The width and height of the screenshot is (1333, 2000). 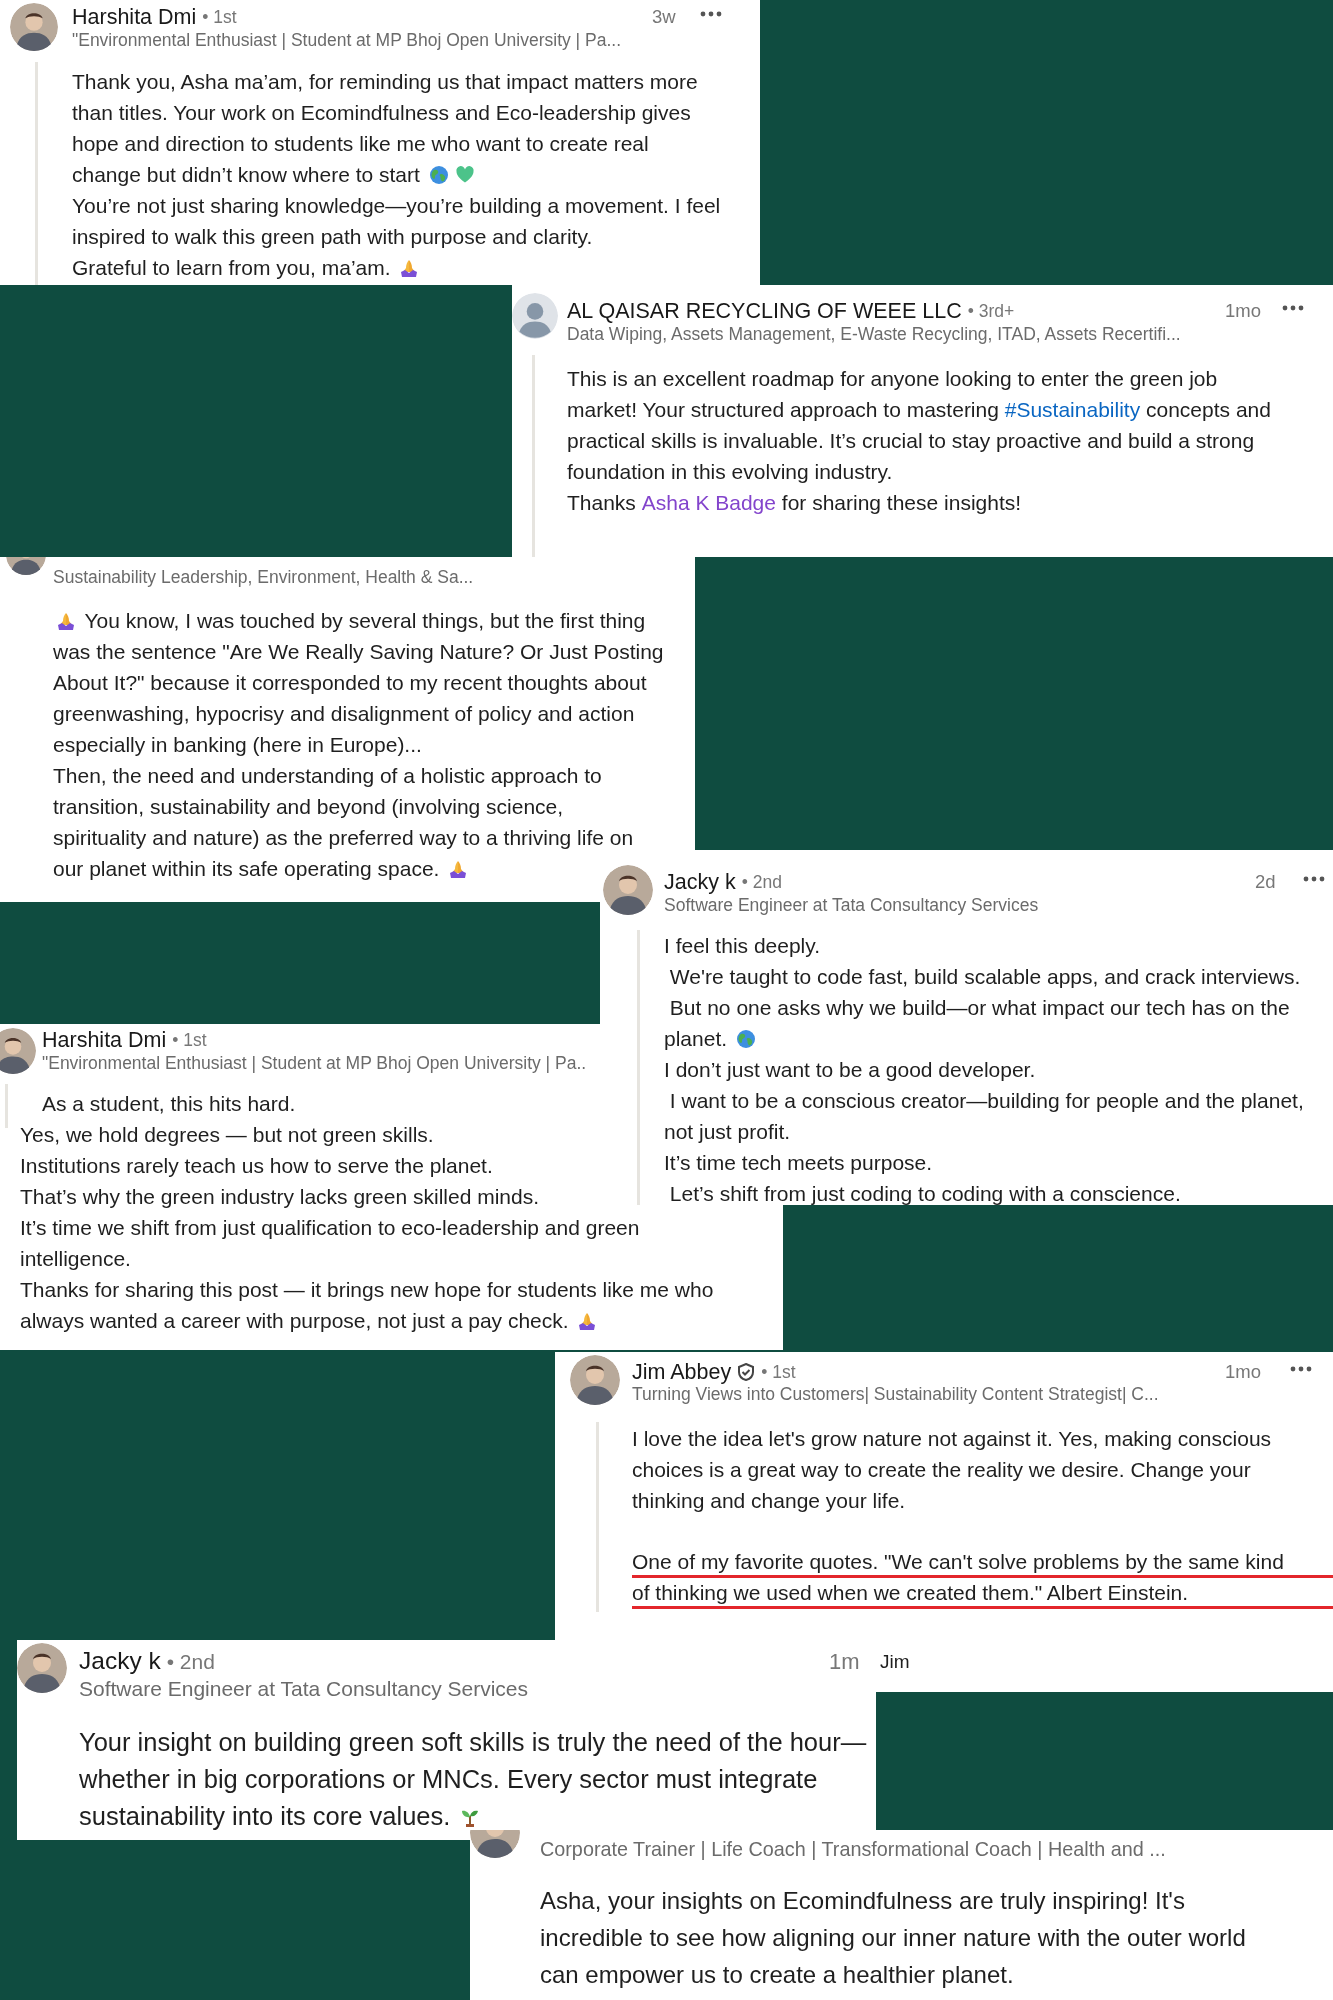 What do you see at coordinates (358, 745) in the screenshot?
I see `comment-text: You know, I was touched by several things, but the first thing was the sentence "Are We Really Saving Nature? Or Just Posting About It?" because it corresponded to my recent thoughts about greenwashing, hypocrisy and disalignment of policy and action especially in banking (here in Europe)... Then, the need and understanding of a holistic approach to transition, sustainability and beyond (involving science, spirituality and nature) as the preferred way to a thriving life on our planet within its safe operating space.` at bounding box center [358, 745].